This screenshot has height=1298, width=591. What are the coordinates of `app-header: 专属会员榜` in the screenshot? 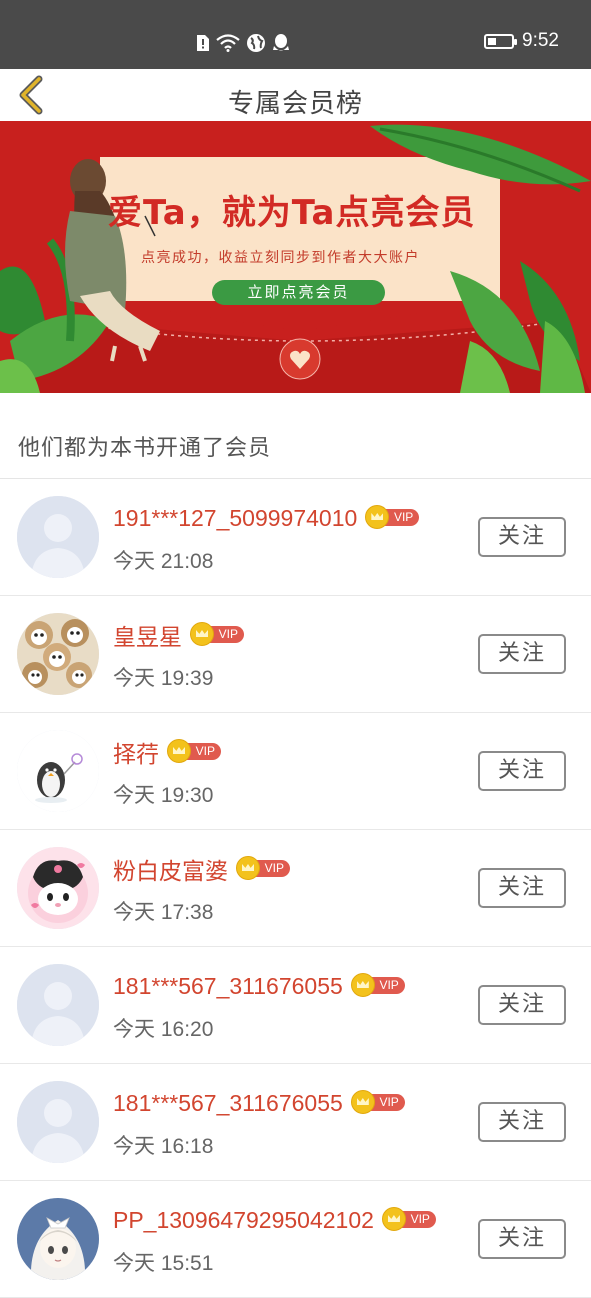 It's located at (295, 95).